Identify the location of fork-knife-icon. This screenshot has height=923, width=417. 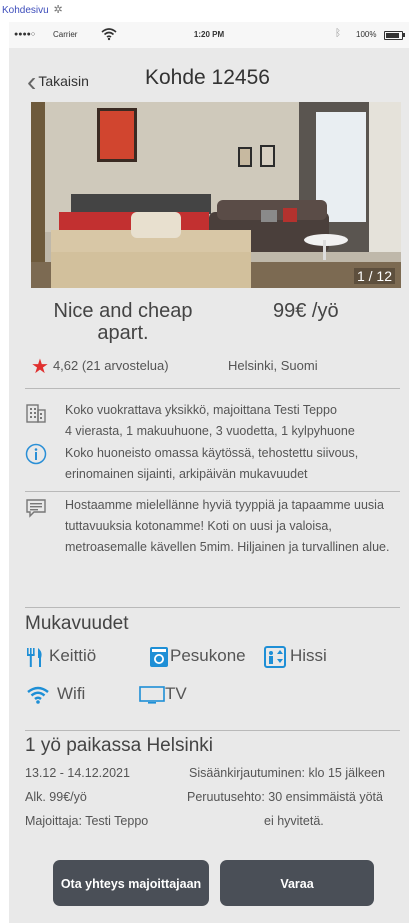
(34, 657).